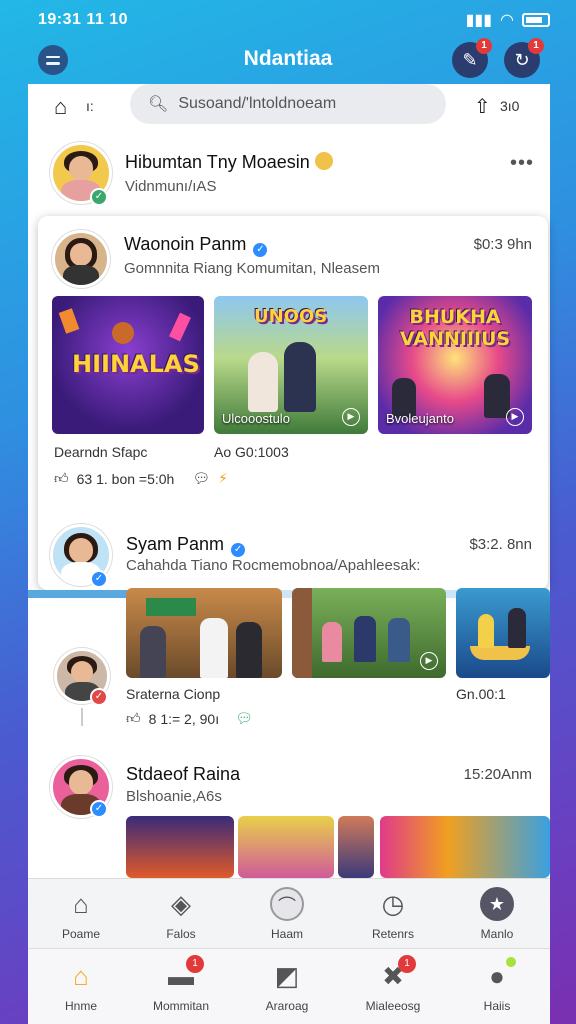 This screenshot has width=576, height=1024. Describe the element at coordinates (287, 976) in the screenshot. I see `image-icon: ◩` at that location.